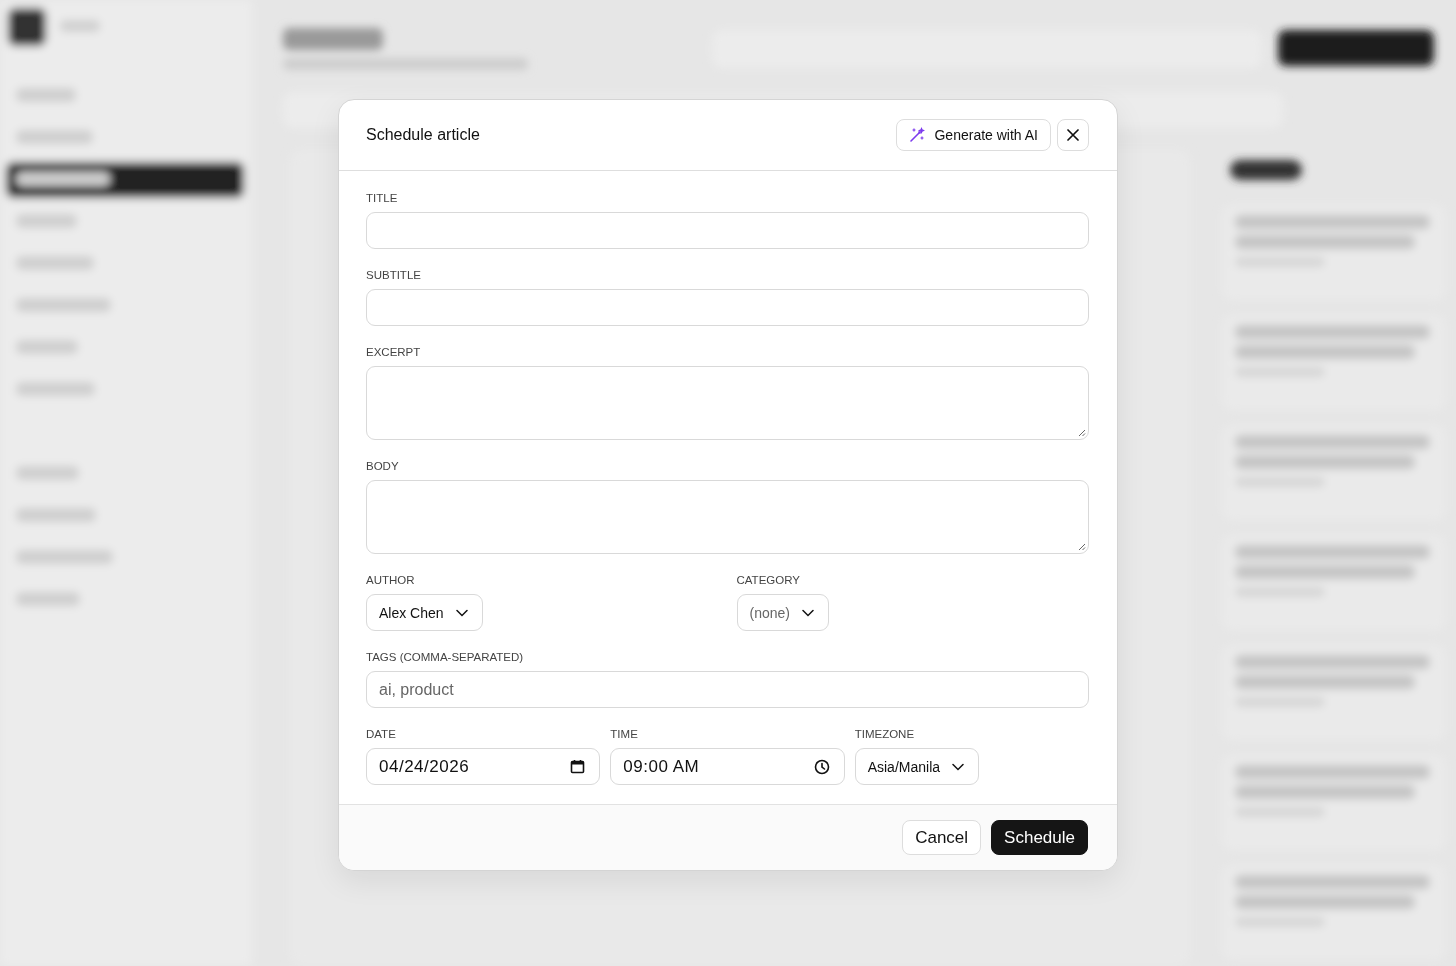  Describe the element at coordinates (768, 580) in the screenshot. I see `field-label: CATEGORY` at that location.